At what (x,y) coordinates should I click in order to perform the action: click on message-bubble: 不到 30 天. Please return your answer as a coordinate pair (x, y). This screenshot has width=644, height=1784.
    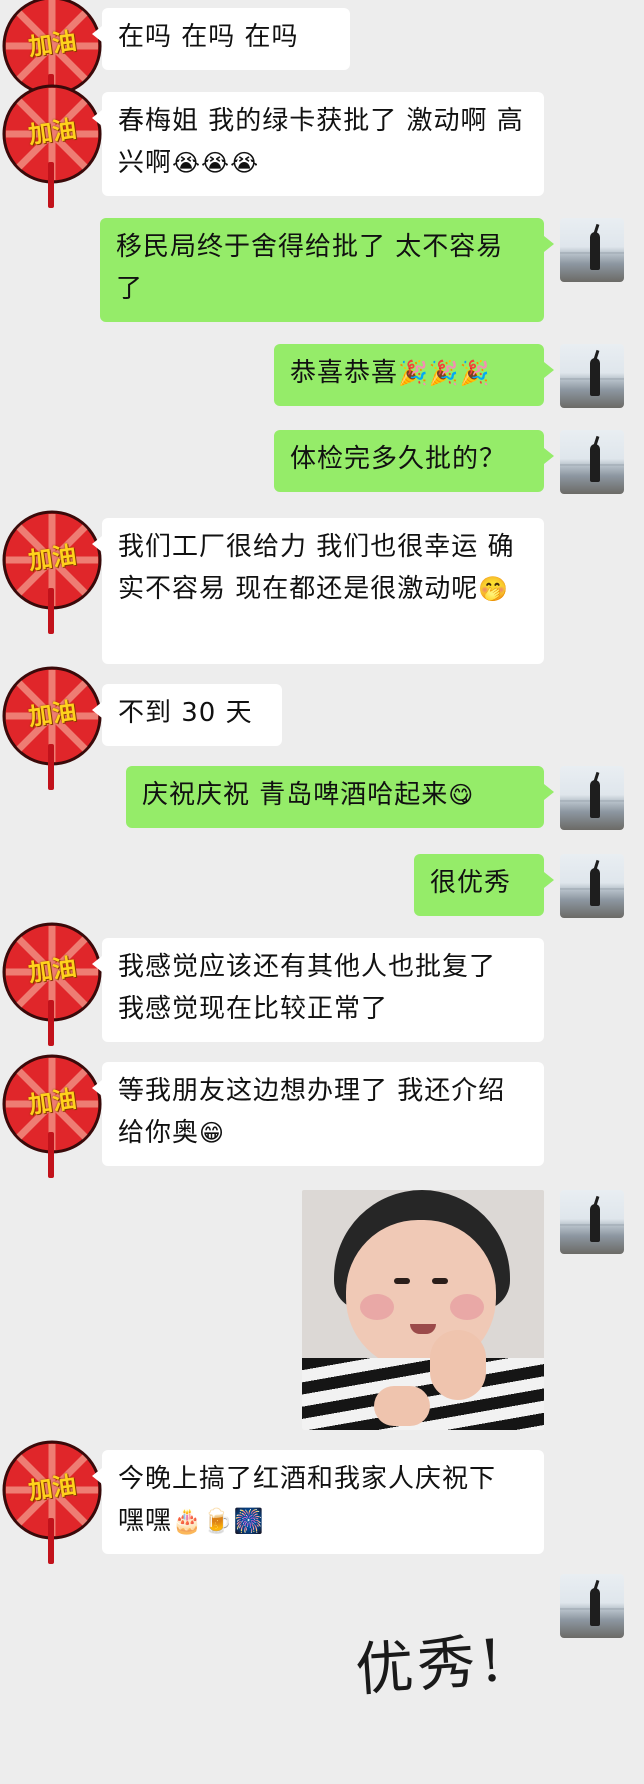
    Looking at the image, I should click on (187, 715).